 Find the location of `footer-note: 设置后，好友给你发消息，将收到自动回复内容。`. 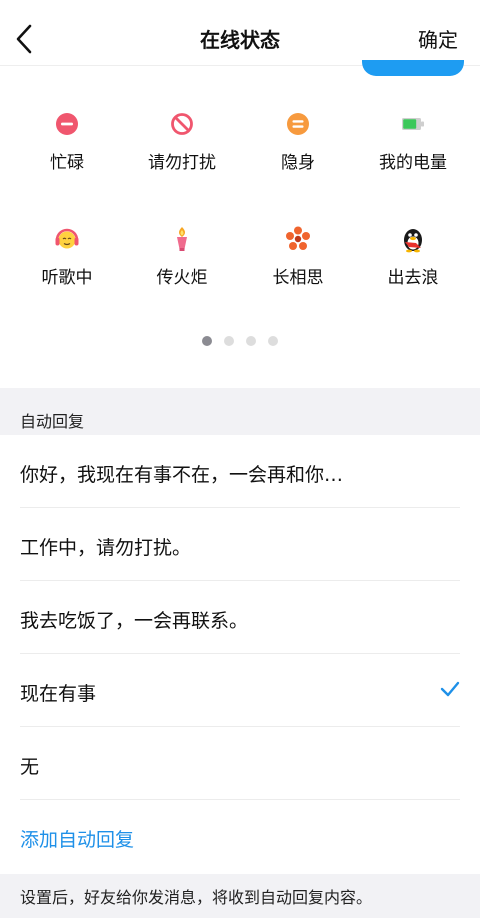

footer-note: 设置后，好友给你发消息，将收到自动回复内容。 is located at coordinates (240, 896).